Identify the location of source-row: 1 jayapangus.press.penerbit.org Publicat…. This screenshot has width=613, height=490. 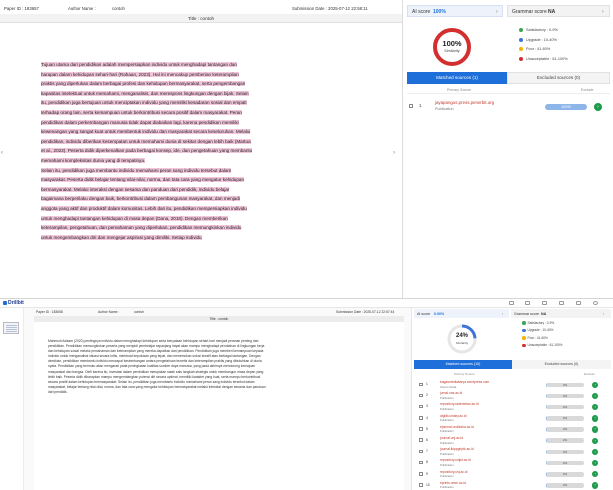
(508, 107).